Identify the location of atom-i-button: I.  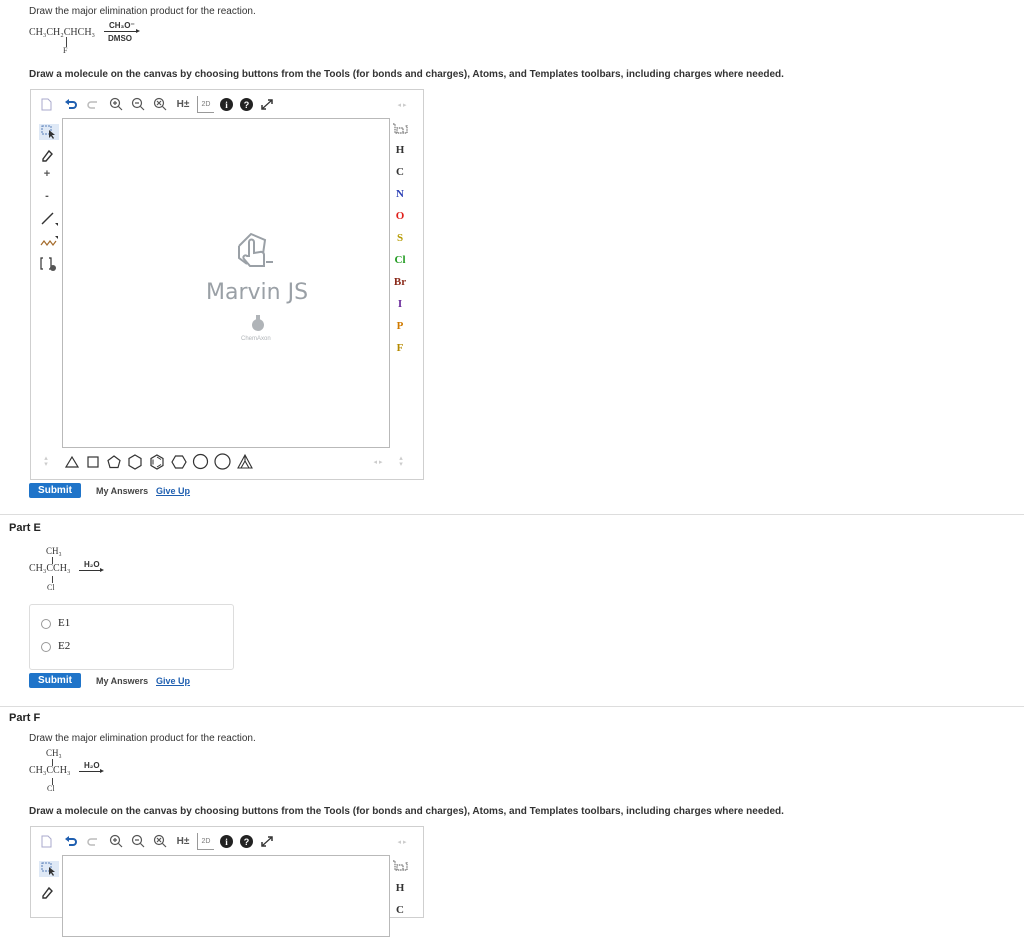
(400, 304).